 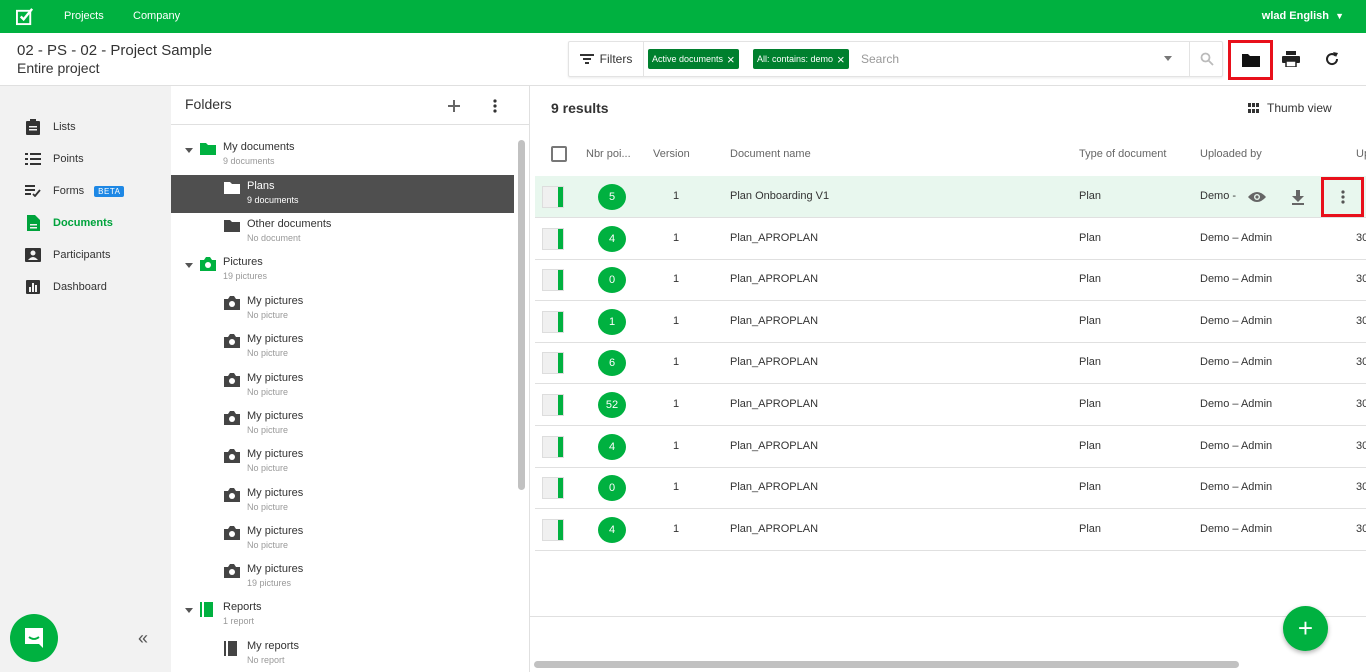 I want to click on column-header-document-name: Document name, so click(x=770, y=154).